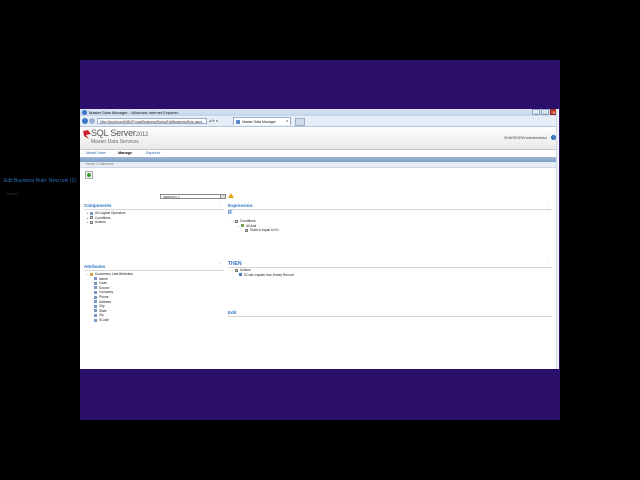  What do you see at coordinates (89, 175) in the screenshot?
I see `add-rule-button` at bounding box center [89, 175].